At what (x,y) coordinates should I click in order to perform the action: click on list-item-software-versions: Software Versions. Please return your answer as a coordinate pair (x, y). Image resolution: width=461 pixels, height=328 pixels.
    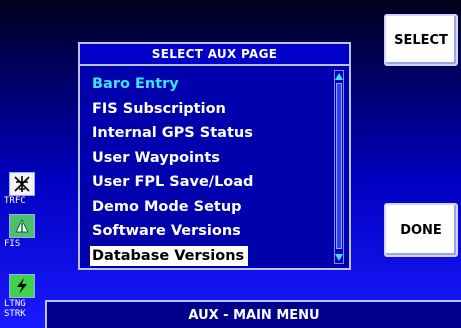
    Looking at the image, I should click on (212, 231).